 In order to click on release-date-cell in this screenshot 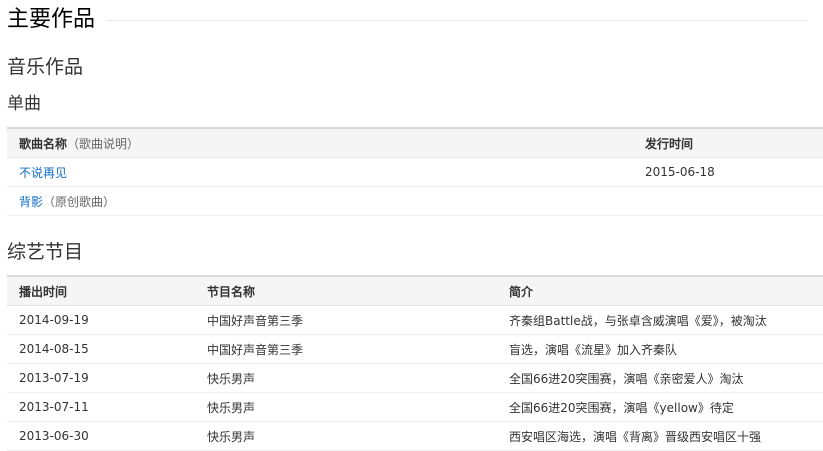, I will do `click(728, 201)`.